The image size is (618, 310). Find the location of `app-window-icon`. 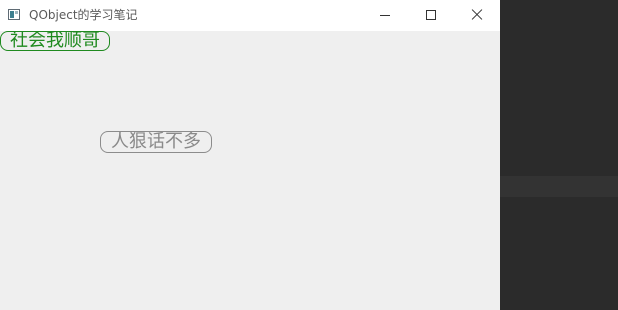

app-window-icon is located at coordinates (14, 14).